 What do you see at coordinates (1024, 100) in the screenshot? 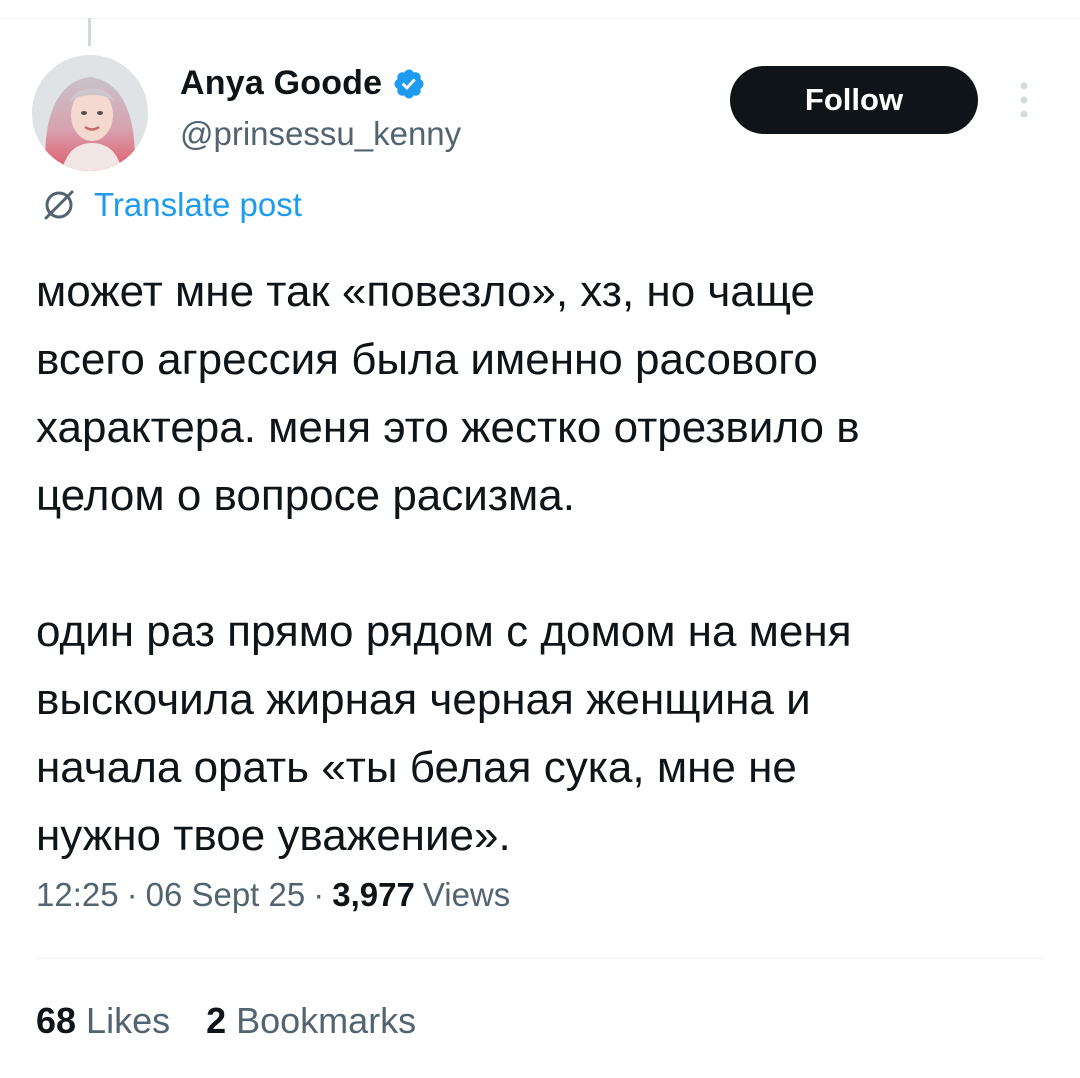
I see `more-vertical-icon` at bounding box center [1024, 100].